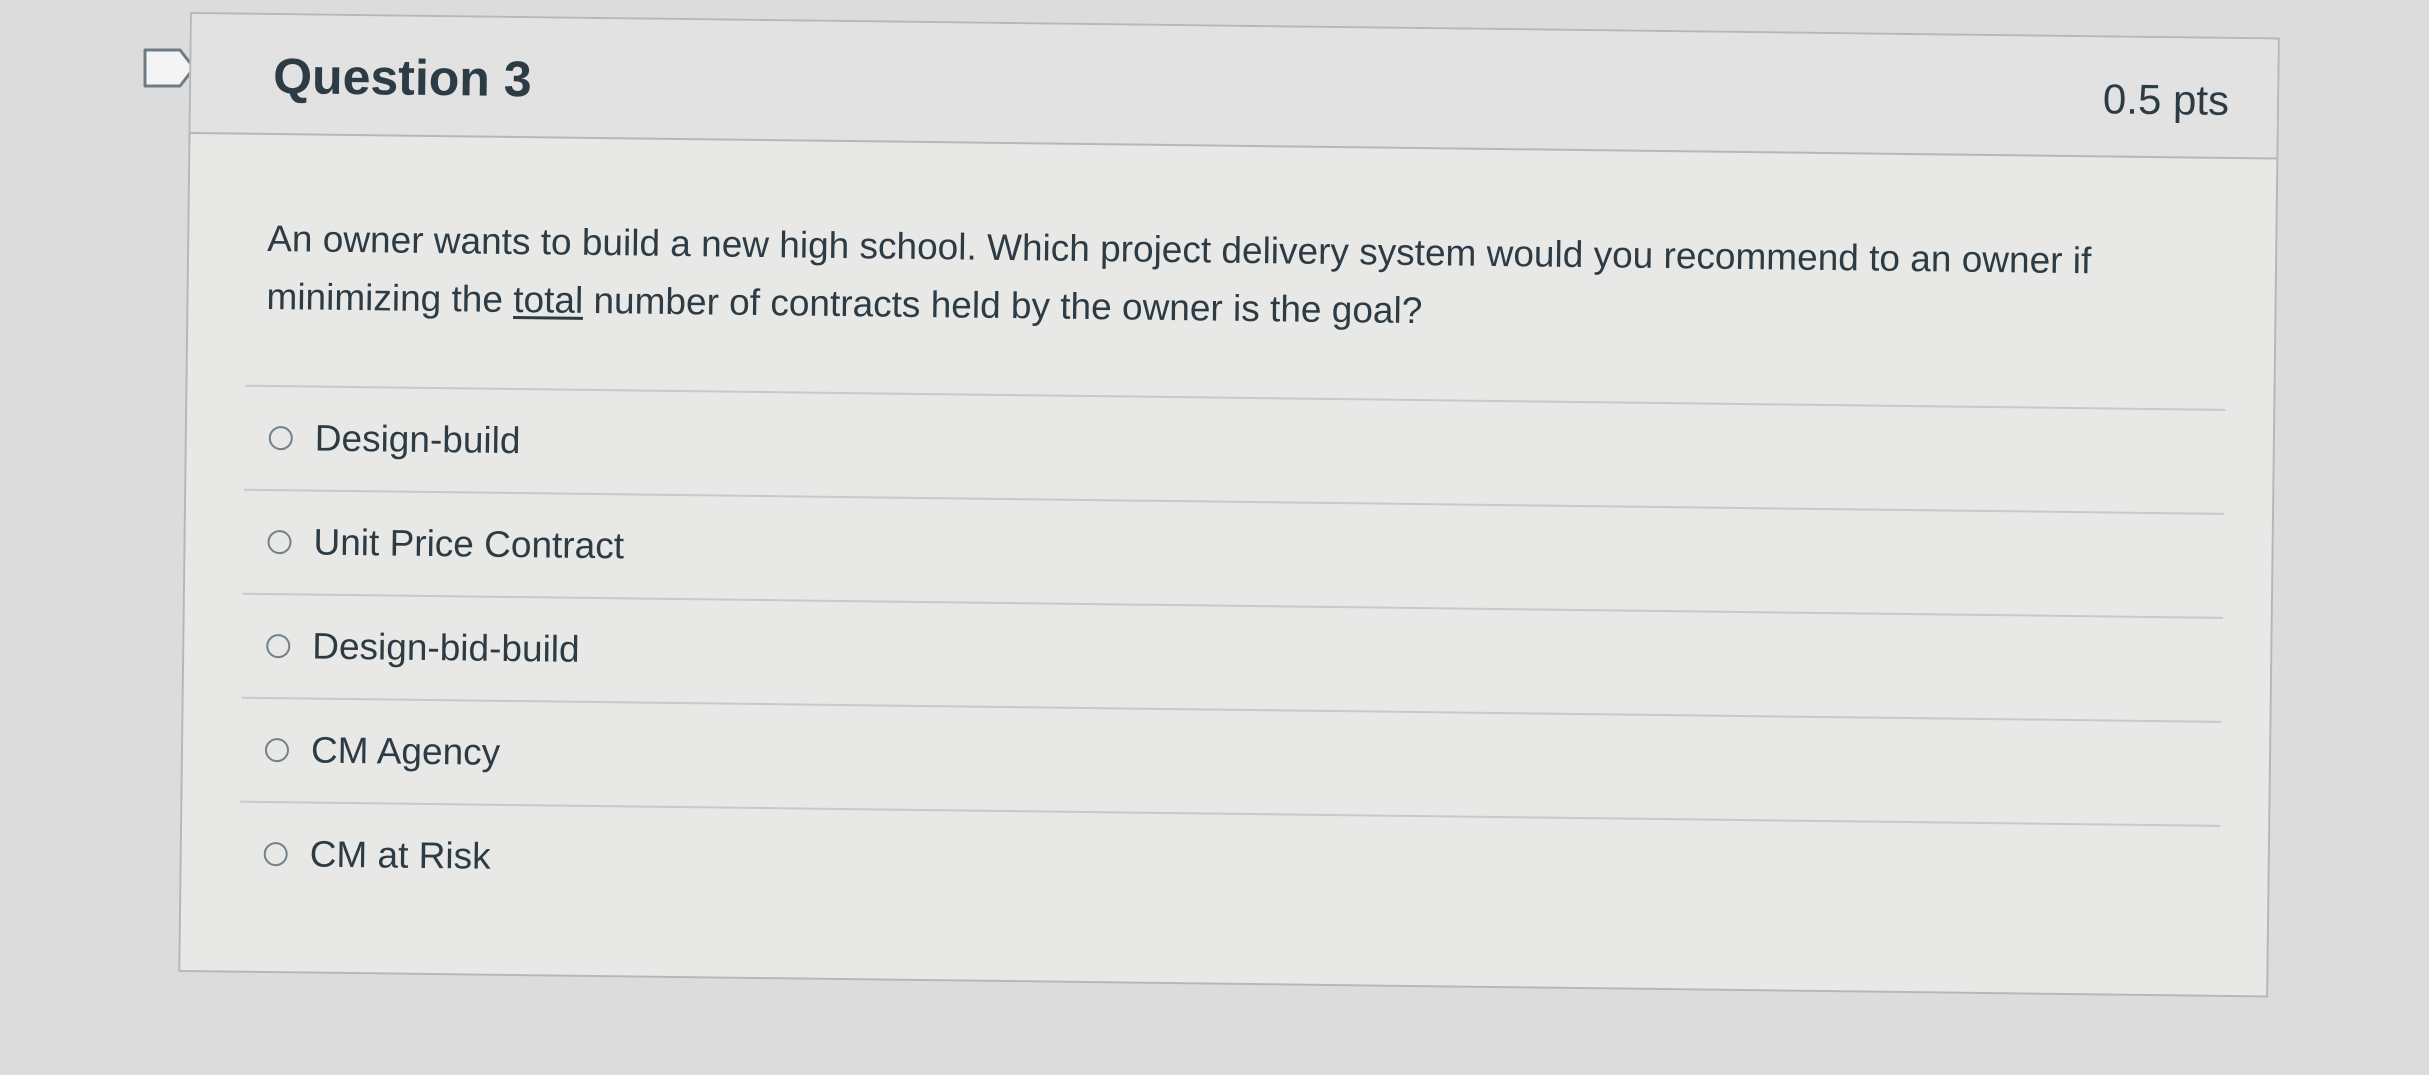 This screenshot has width=2429, height=1075. What do you see at coordinates (1234, 87) in the screenshot?
I see `question-header: Question 3 0.5 pts` at bounding box center [1234, 87].